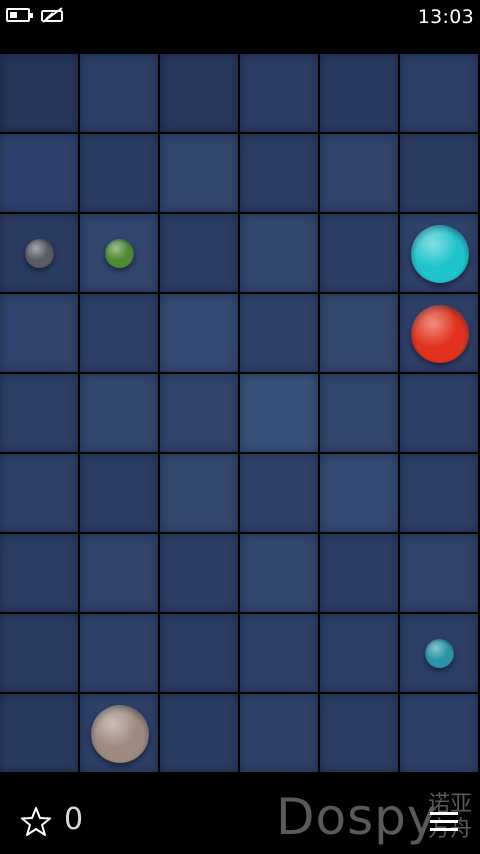 The image size is (480, 854). What do you see at coordinates (359, 173) in the screenshot?
I see `board-tile-r1-c4` at bounding box center [359, 173].